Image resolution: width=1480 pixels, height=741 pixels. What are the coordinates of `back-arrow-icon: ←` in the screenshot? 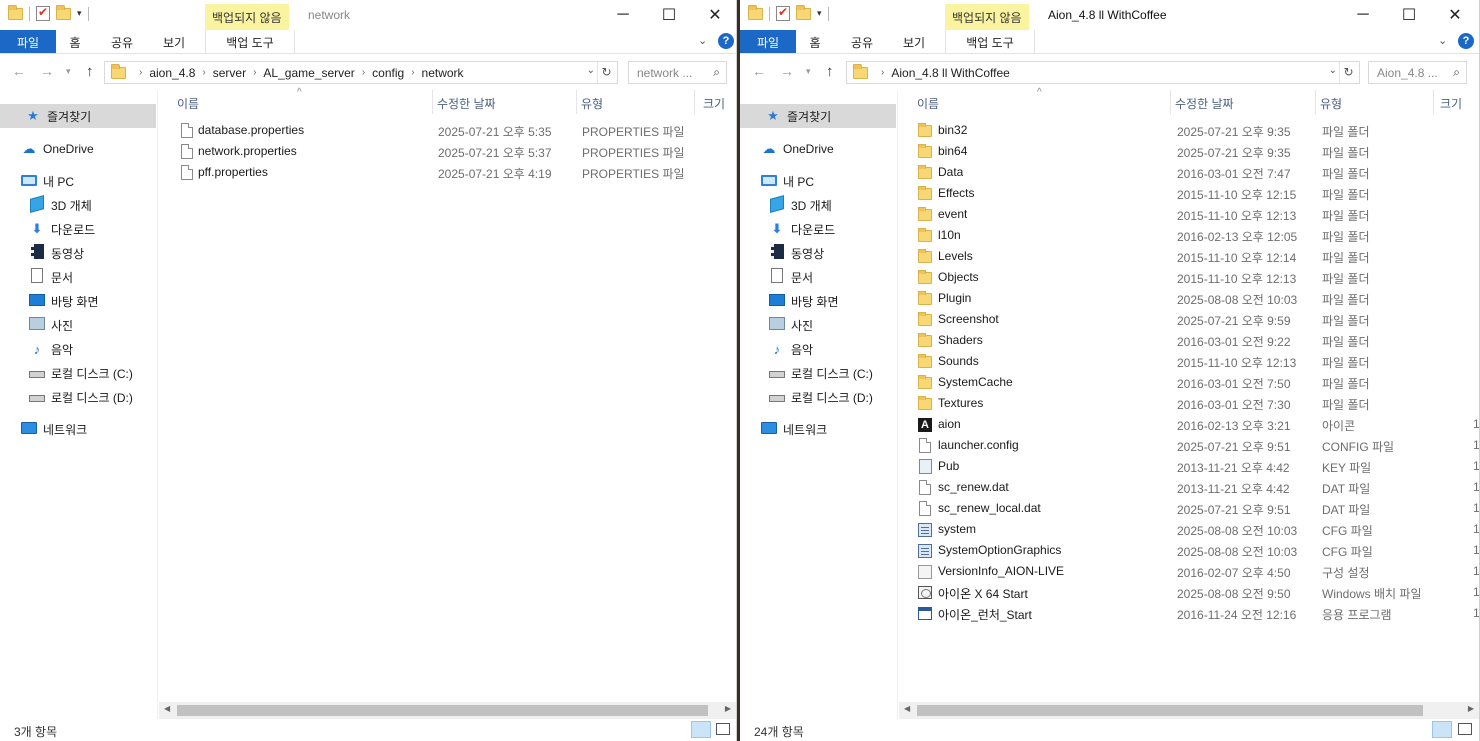 It's located at (19, 71).